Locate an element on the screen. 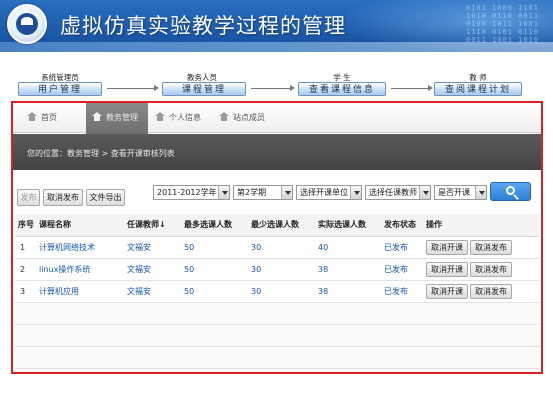  course-name-link: 计算机应用 is located at coordinates (83, 291).